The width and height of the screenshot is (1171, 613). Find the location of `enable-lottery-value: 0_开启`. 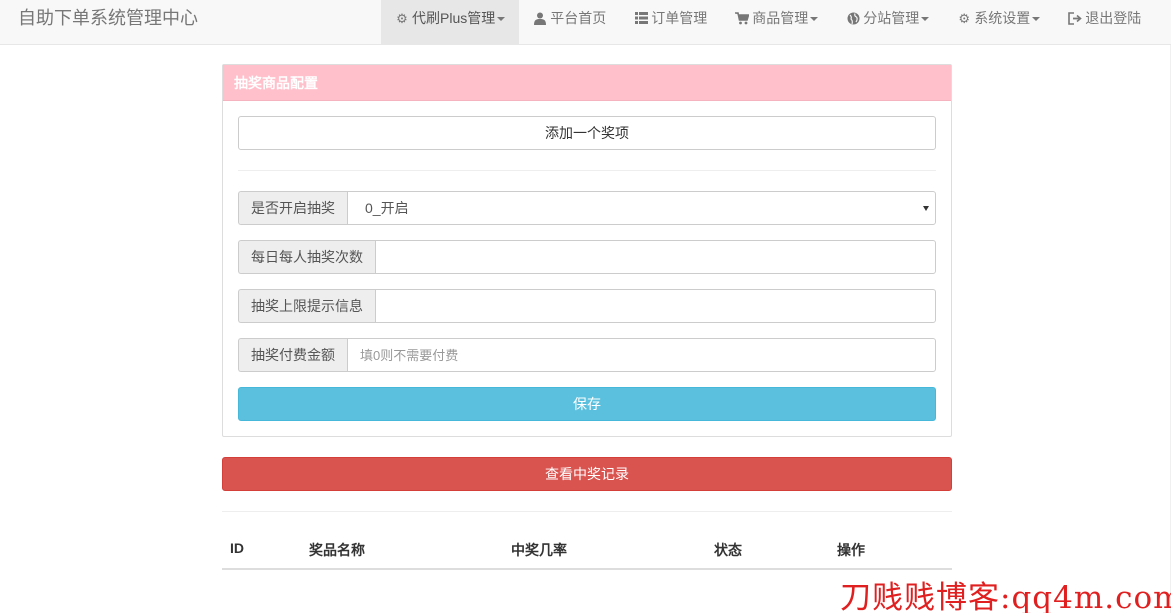

enable-lottery-value: 0_开启 is located at coordinates (387, 208).